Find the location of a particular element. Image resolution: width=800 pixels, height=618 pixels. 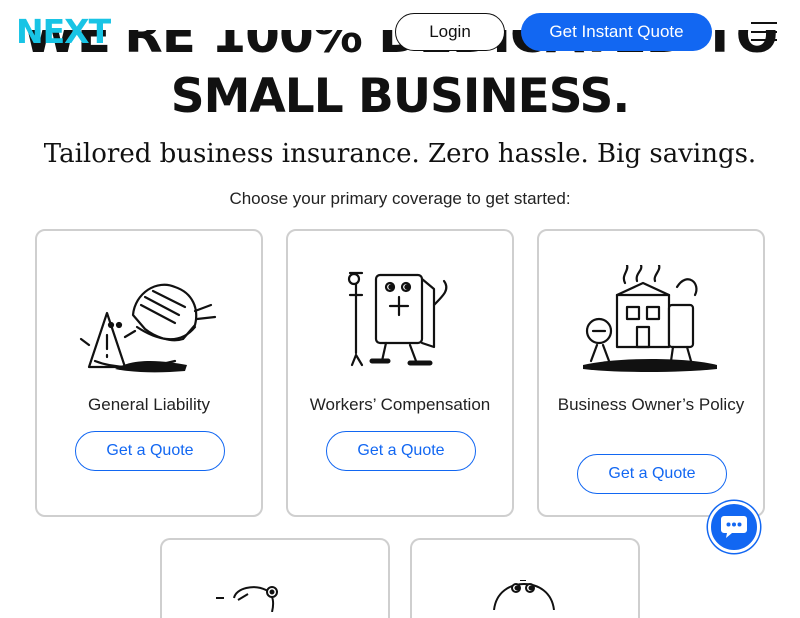

chat-bubble-icon is located at coordinates (734, 527).